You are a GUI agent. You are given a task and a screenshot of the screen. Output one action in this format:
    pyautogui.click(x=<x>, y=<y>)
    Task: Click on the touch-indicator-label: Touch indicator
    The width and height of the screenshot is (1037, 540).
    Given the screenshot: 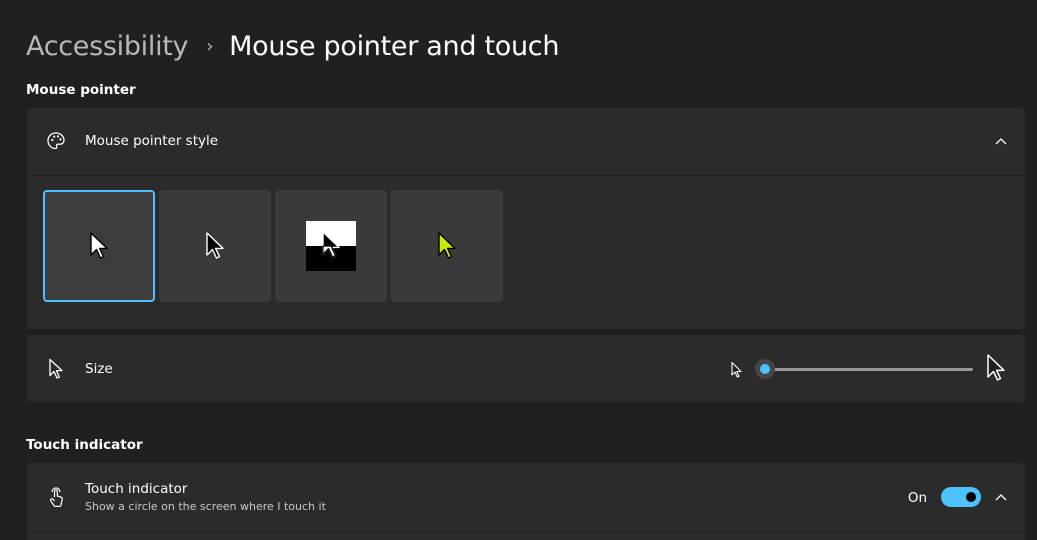 What is the action you would take?
    pyautogui.click(x=136, y=489)
    